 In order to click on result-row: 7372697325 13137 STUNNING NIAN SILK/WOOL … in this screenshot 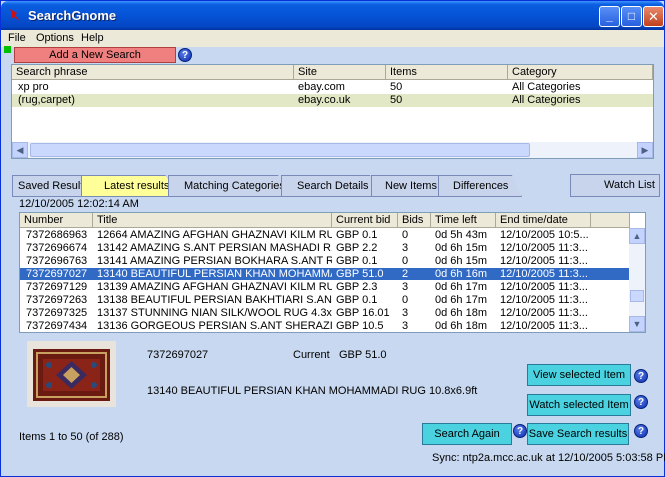, I will do `click(325, 313)`.